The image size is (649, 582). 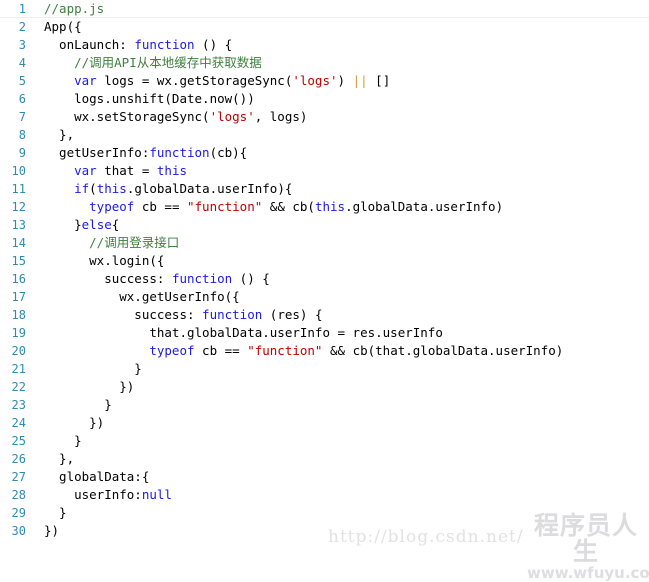 I want to click on code-line-text: }else{, so click(x=341, y=225).